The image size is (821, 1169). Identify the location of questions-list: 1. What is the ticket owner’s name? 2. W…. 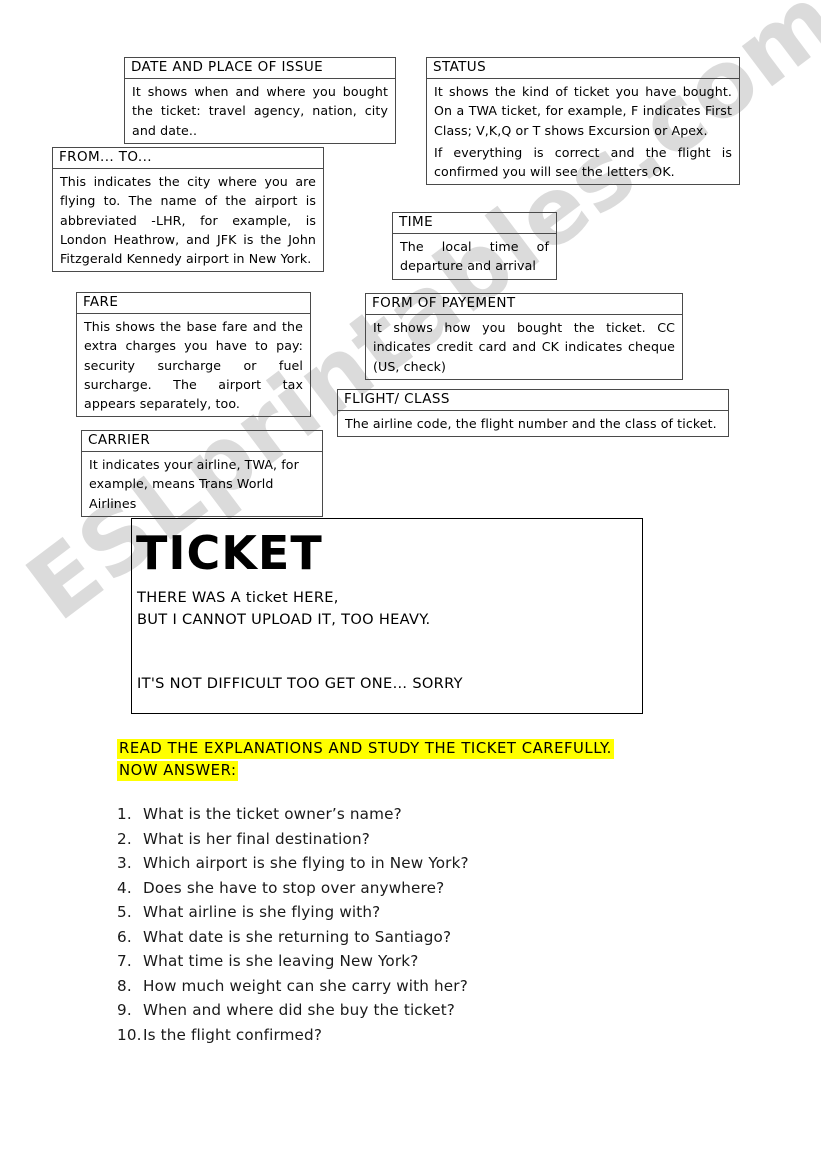
(377, 924).